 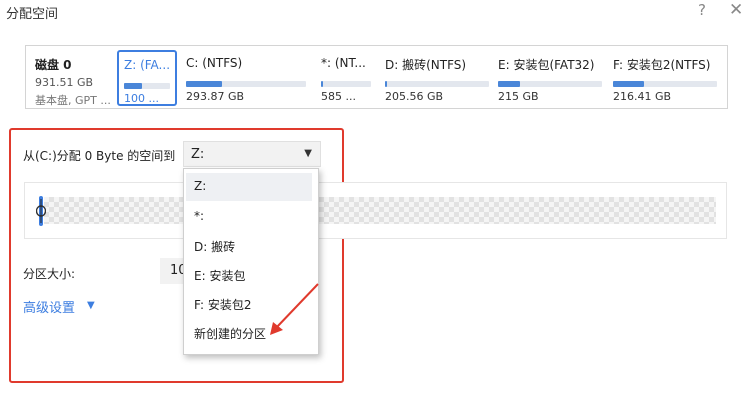 I want to click on dropdown-option-z: Z:, so click(x=249, y=187).